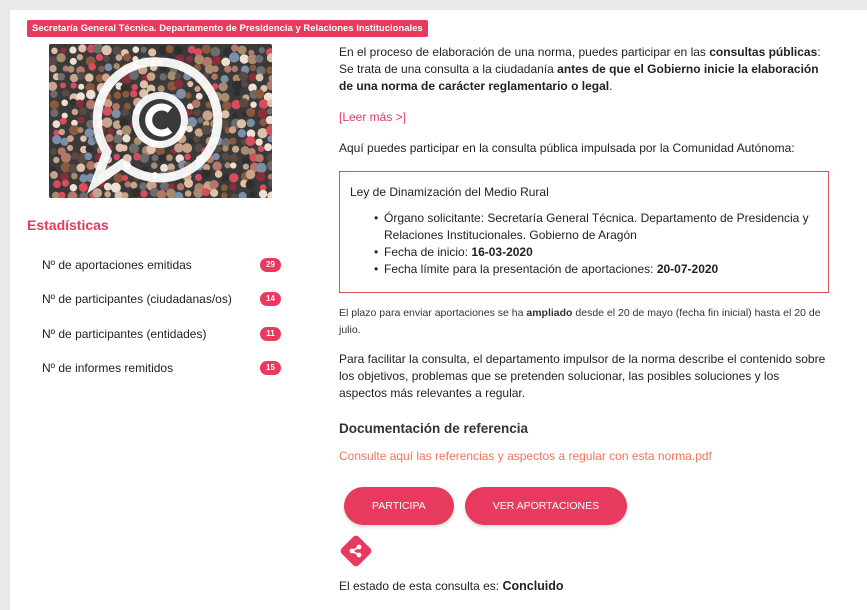 Image resolution: width=867 pixels, height=610 pixels. What do you see at coordinates (137, 299) in the screenshot?
I see `stat-label: Nº de participantes (ciudadanas/os)` at bounding box center [137, 299].